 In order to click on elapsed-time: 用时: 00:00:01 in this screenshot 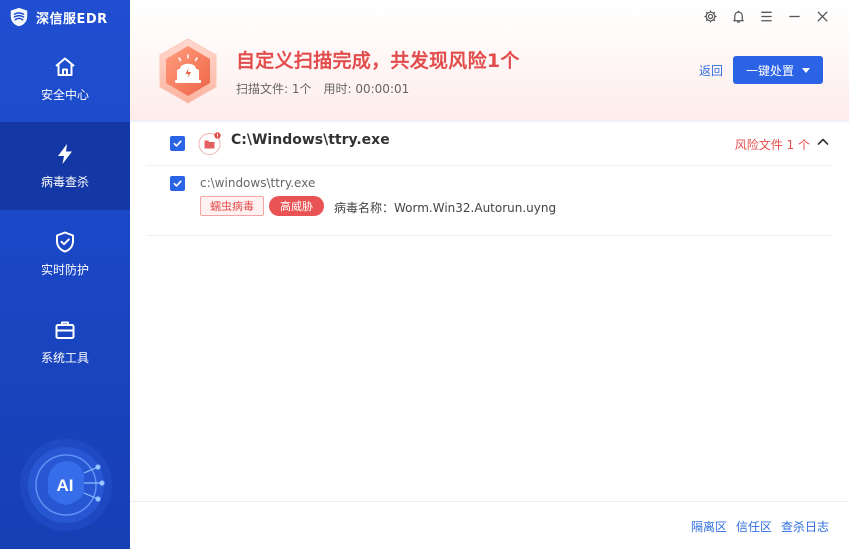, I will do `click(366, 89)`.